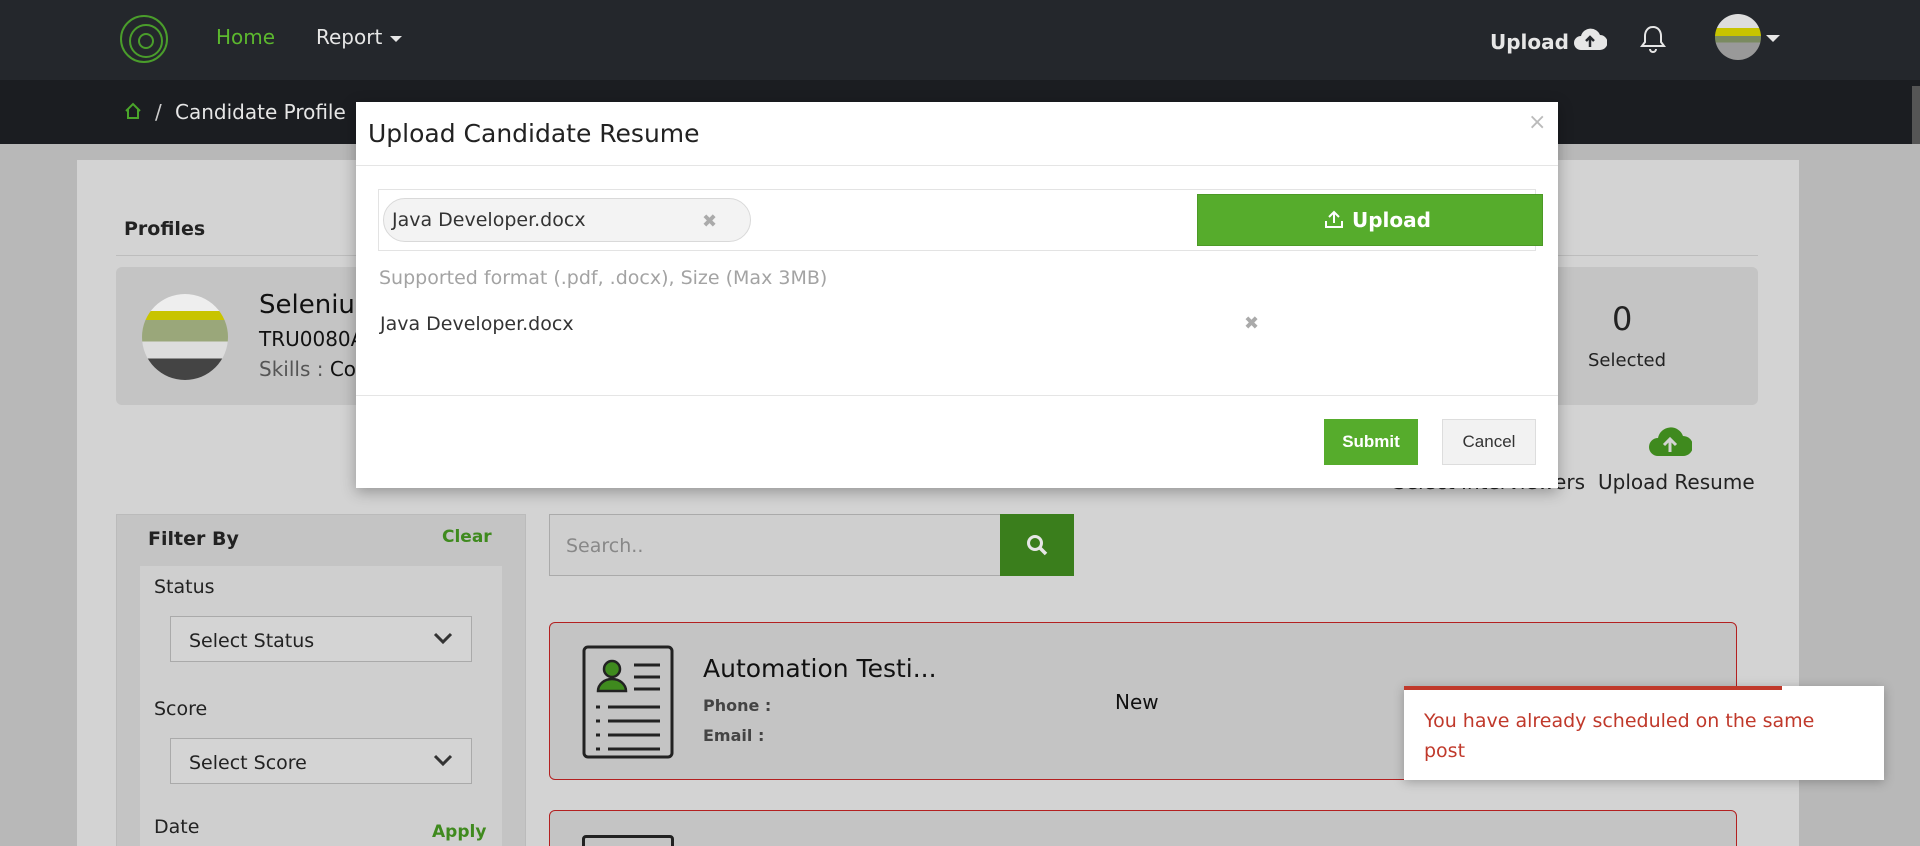 This screenshot has width=1920, height=846. Describe the element at coordinates (534, 133) in the screenshot. I see `modal-title: Upload Candidate Resume` at that location.